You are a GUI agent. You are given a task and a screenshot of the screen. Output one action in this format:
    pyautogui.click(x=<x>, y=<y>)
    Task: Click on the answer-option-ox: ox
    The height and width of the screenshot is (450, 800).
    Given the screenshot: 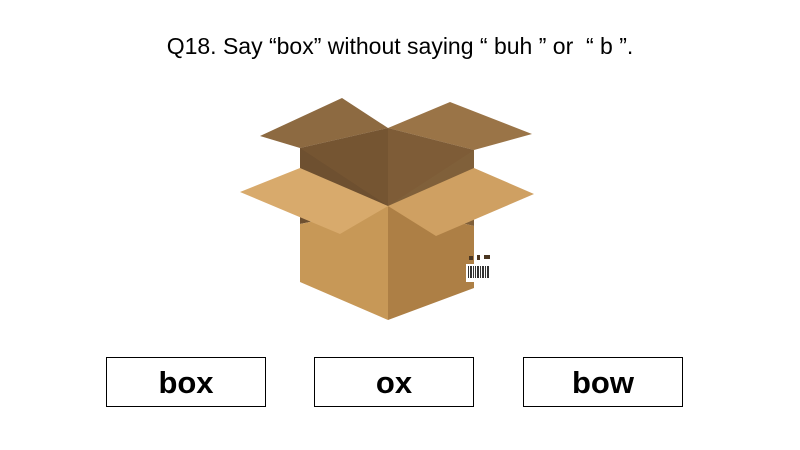 What is the action you would take?
    pyautogui.click(x=394, y=382)
    